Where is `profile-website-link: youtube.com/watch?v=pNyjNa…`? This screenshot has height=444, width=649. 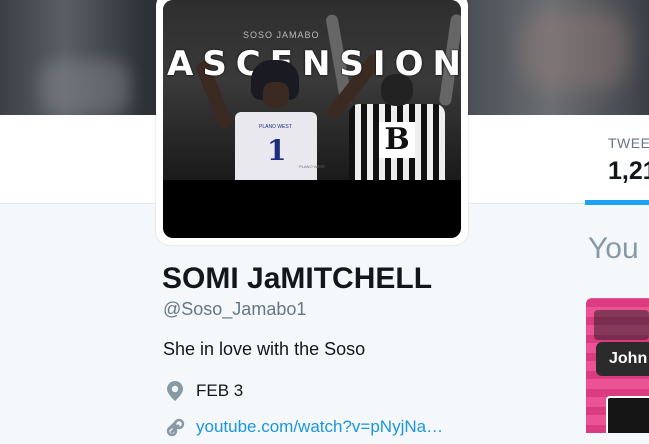
profile-website-link: youtube.com/watch?v=pNyjNa… is located at coordinates (319, 427).